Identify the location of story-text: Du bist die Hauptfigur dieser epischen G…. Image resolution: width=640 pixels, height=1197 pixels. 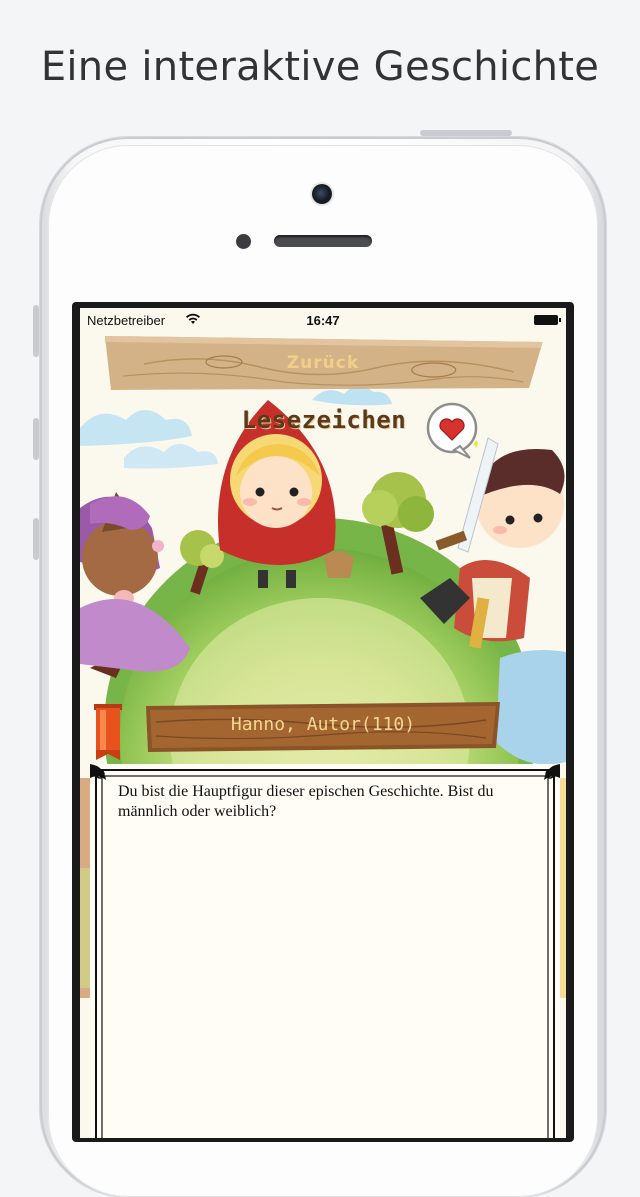
(306, 801).